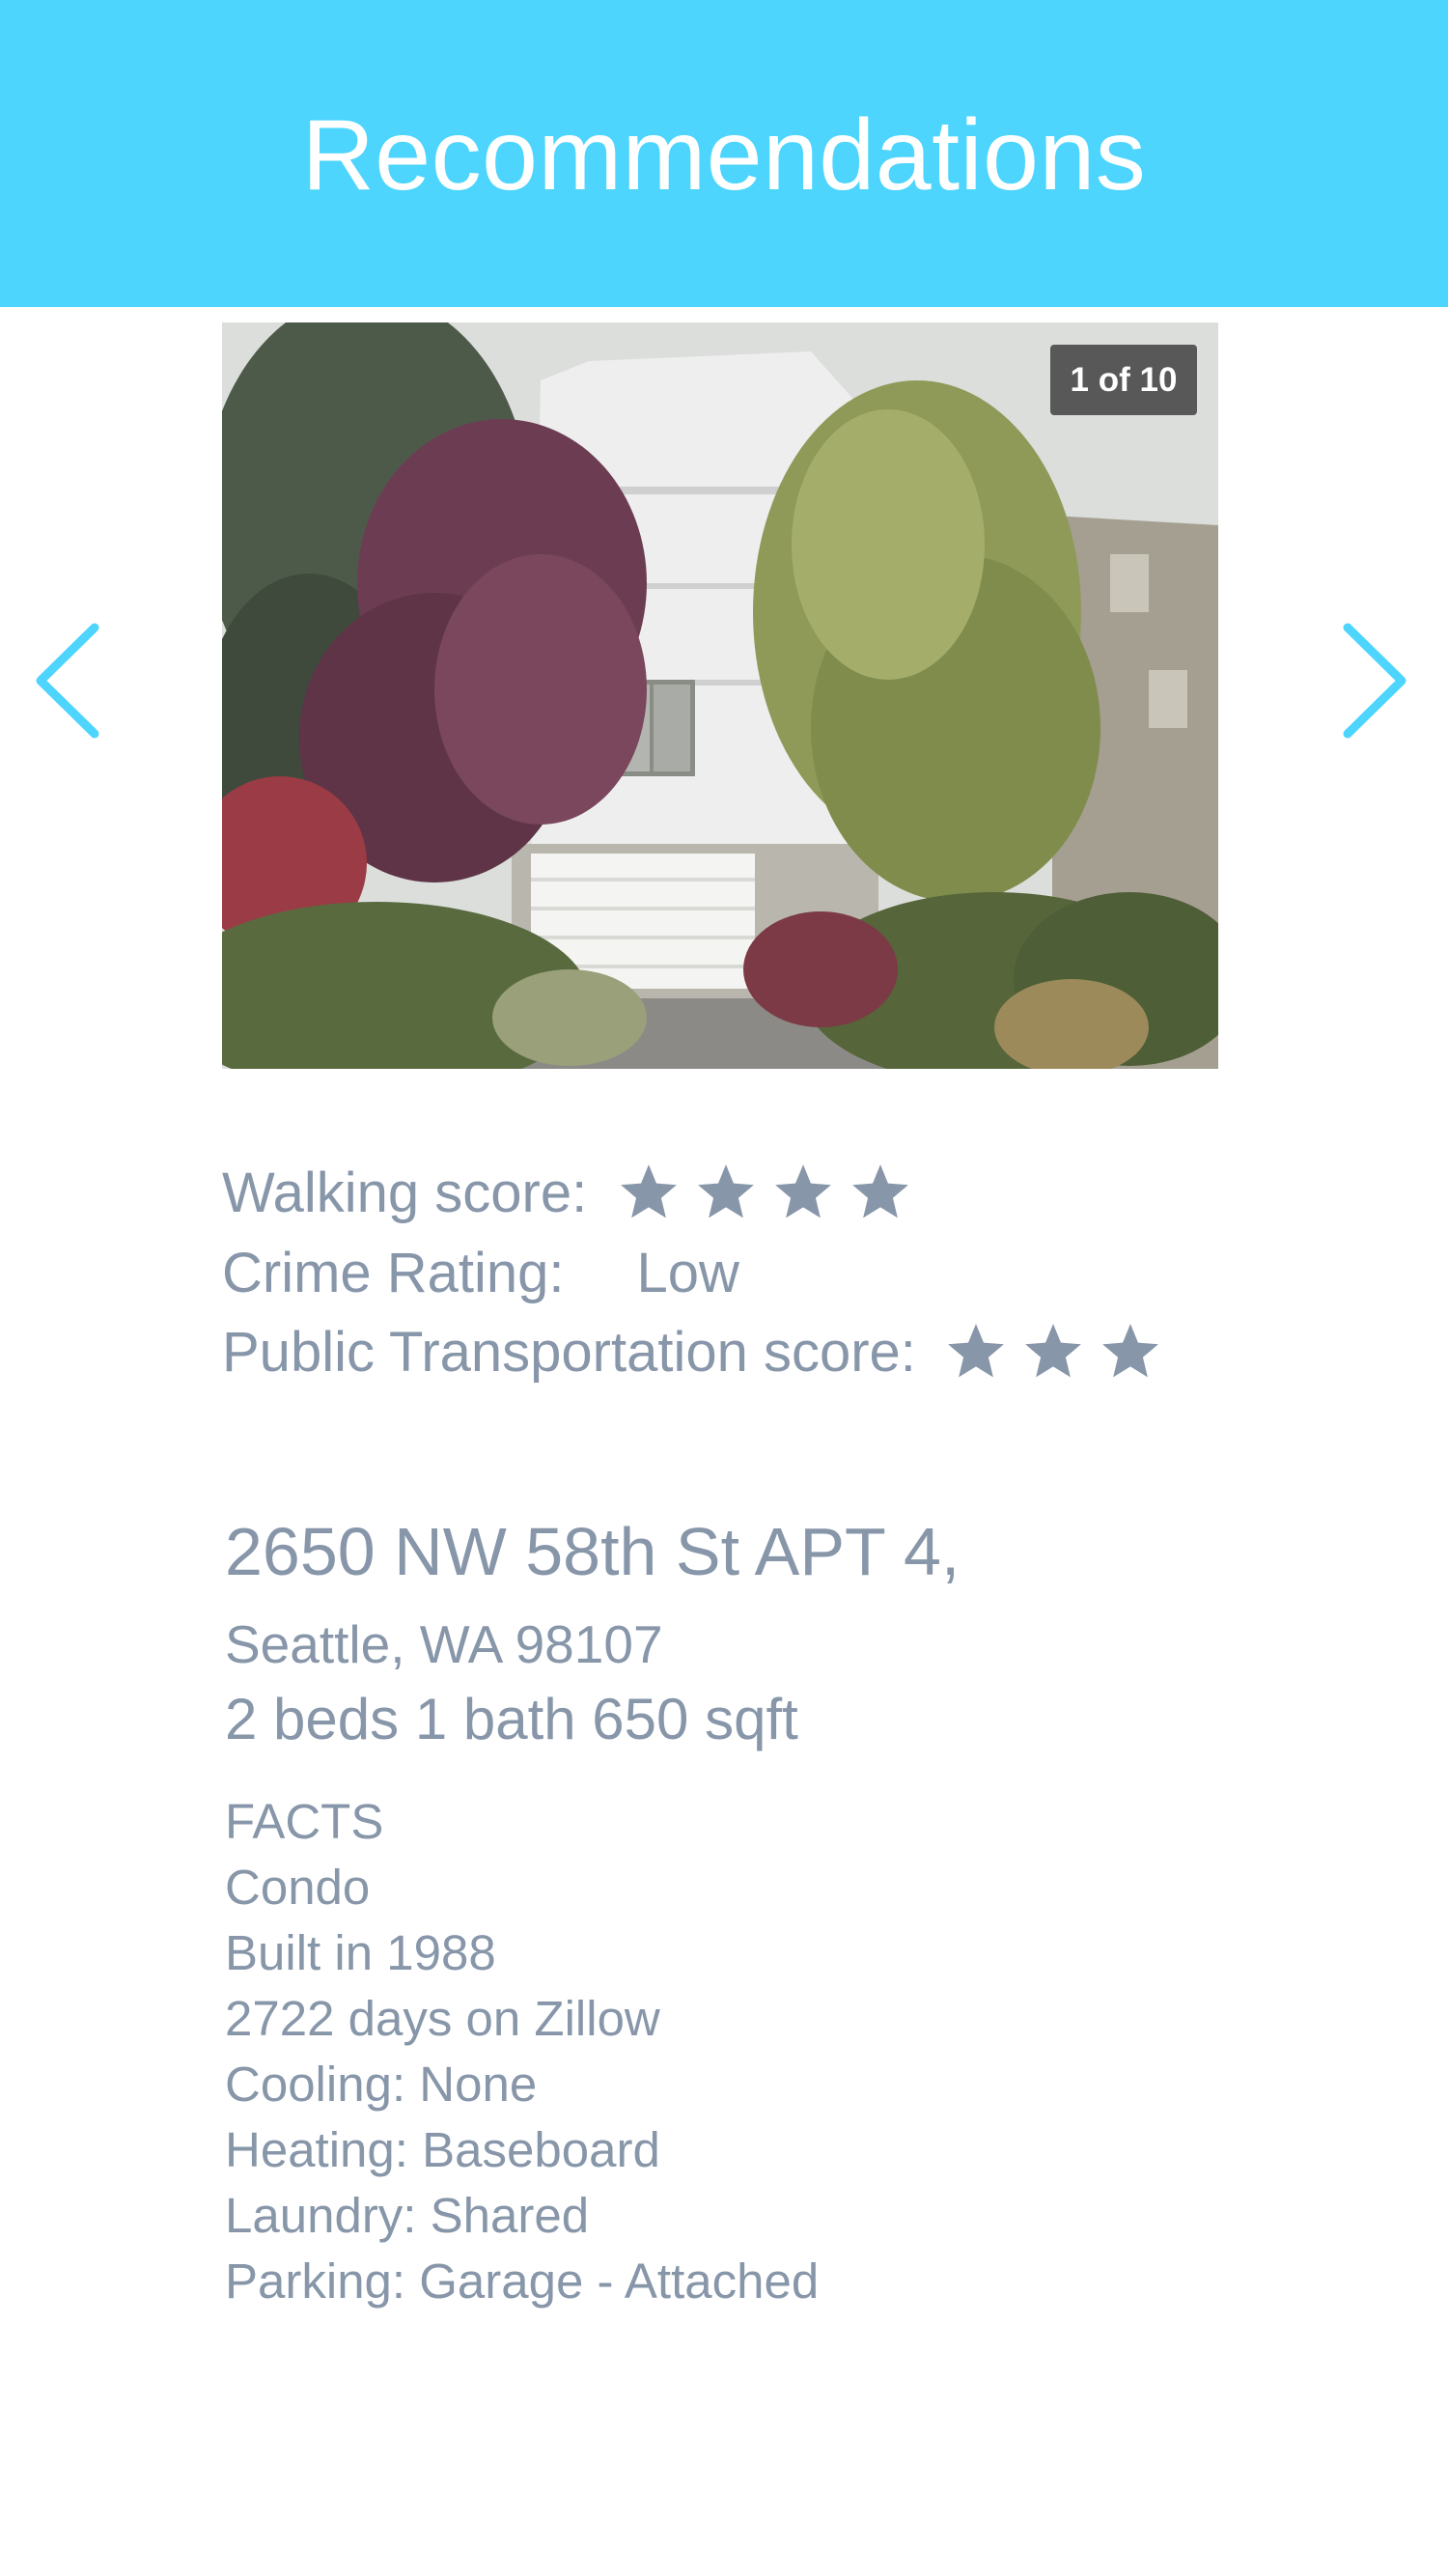 The image size is (1448, 2576). What do you see at coordinates (381, 2085) in the screenshot?
I see `fact-item: Cooling: None` at bounding box center [381, 2085].